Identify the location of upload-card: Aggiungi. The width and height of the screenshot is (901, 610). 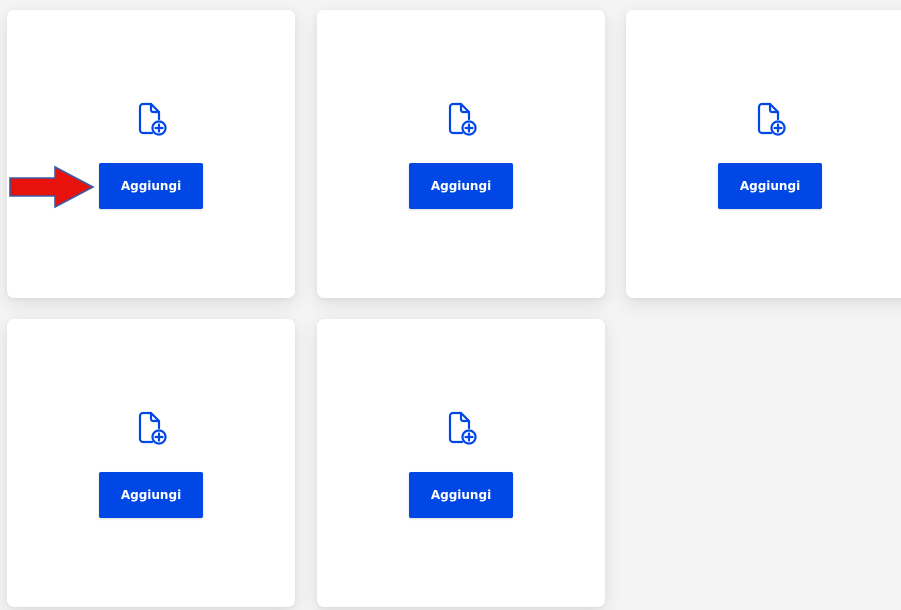
(763, 154).